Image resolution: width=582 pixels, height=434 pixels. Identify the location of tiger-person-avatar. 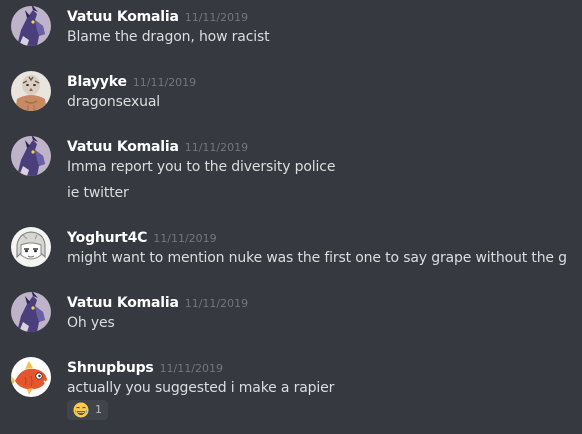
(31, 91).